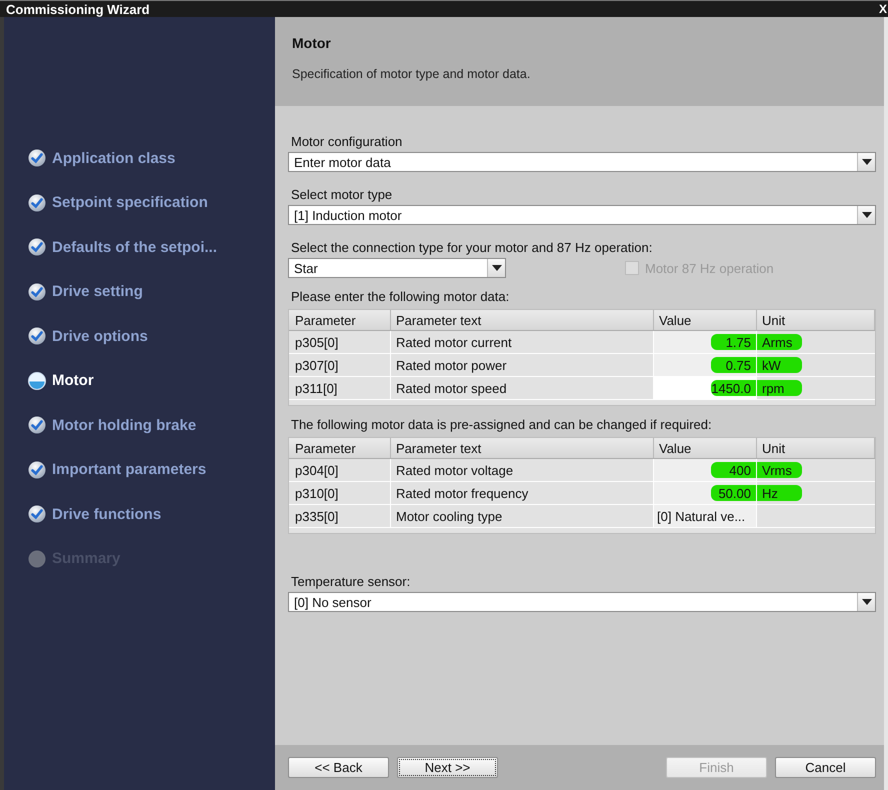 Image resolution: width=888 pixels, height=790 pixels. Describe the element at coordinates (130, 203) in the screenshot. I see `step-label: Setpoint specification` at that location.